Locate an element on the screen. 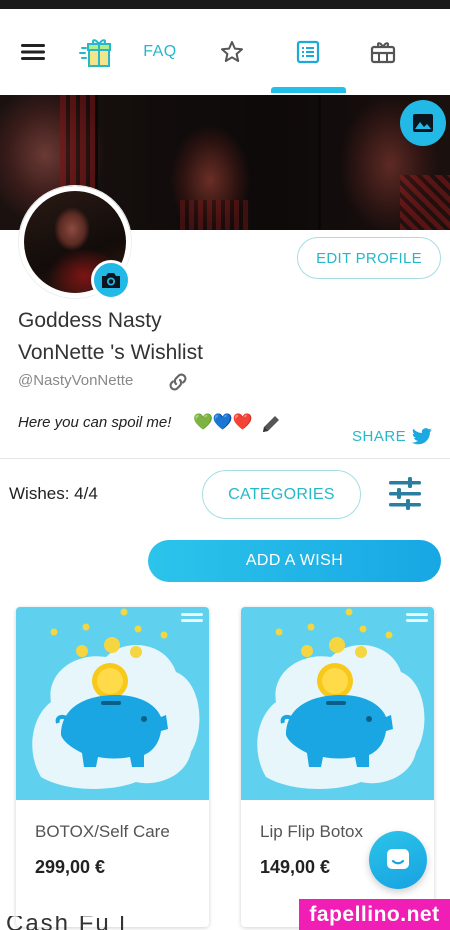  wishlist-title-line2: VonNette 's Wishlist is located at coordinates (110, 352).